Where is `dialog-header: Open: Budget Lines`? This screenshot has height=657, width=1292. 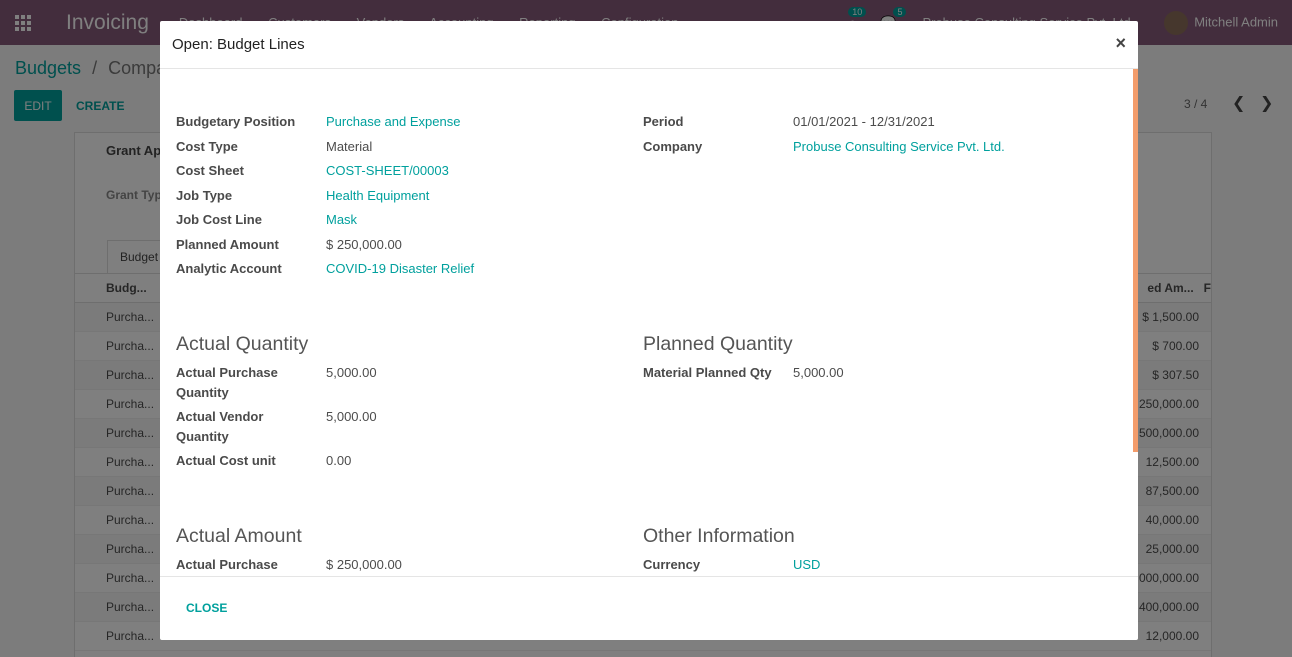
dialog-header: Open: Budget Lines is located at coordinates (649, 45).